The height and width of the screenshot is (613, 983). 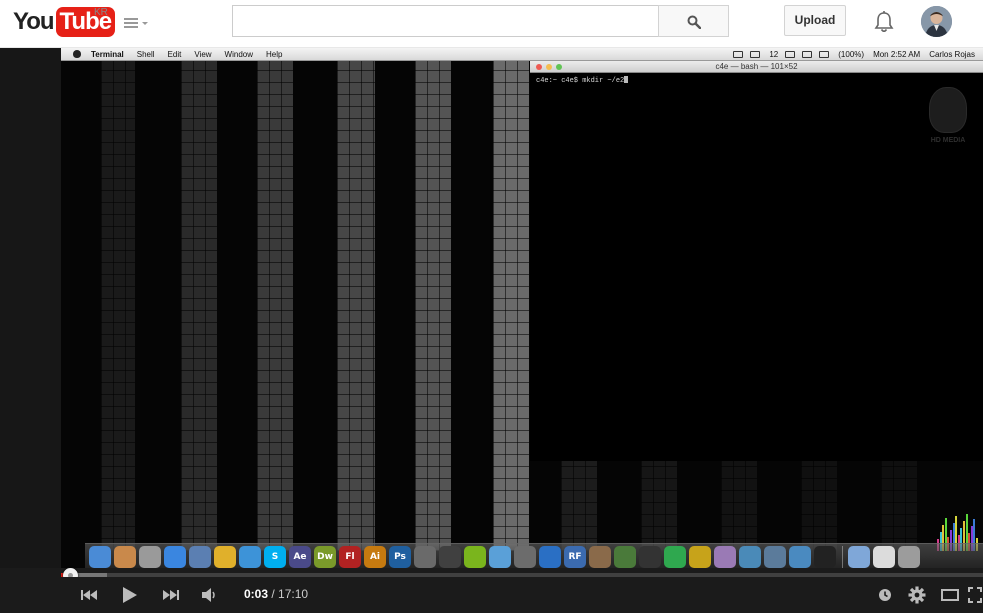 I want to click on fullscreen-button, so click(x=975, y=595).